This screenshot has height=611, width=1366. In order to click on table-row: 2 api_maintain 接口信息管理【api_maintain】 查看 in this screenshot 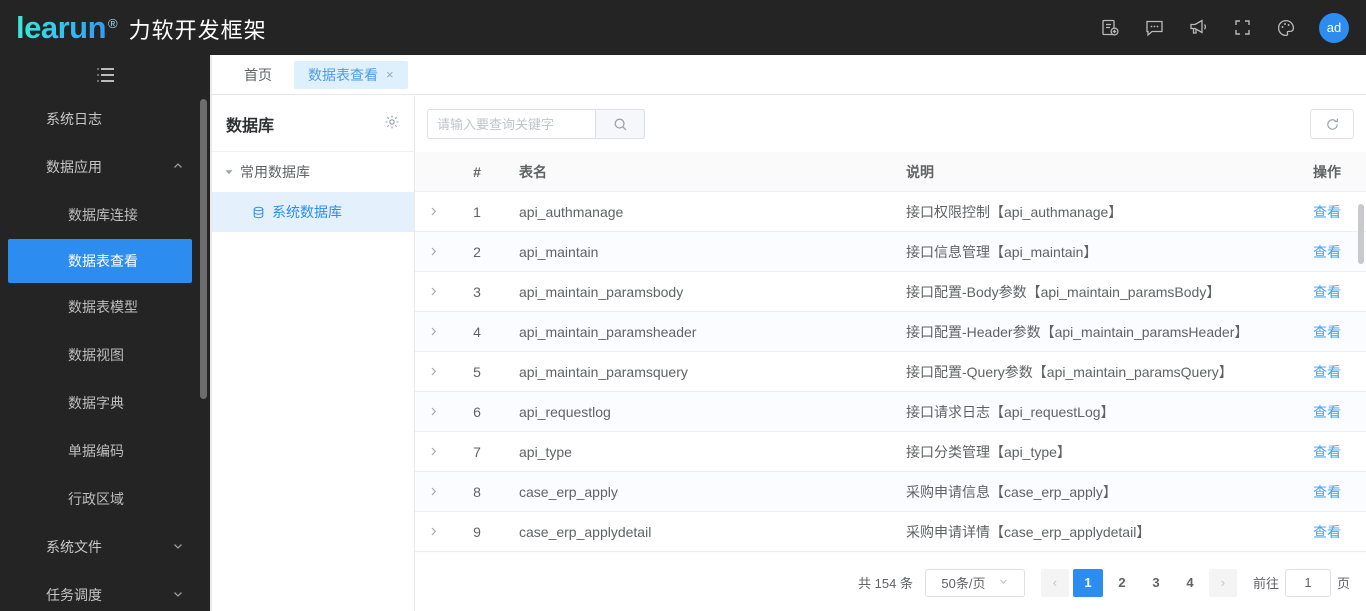, I will do `click(890, 252)`.